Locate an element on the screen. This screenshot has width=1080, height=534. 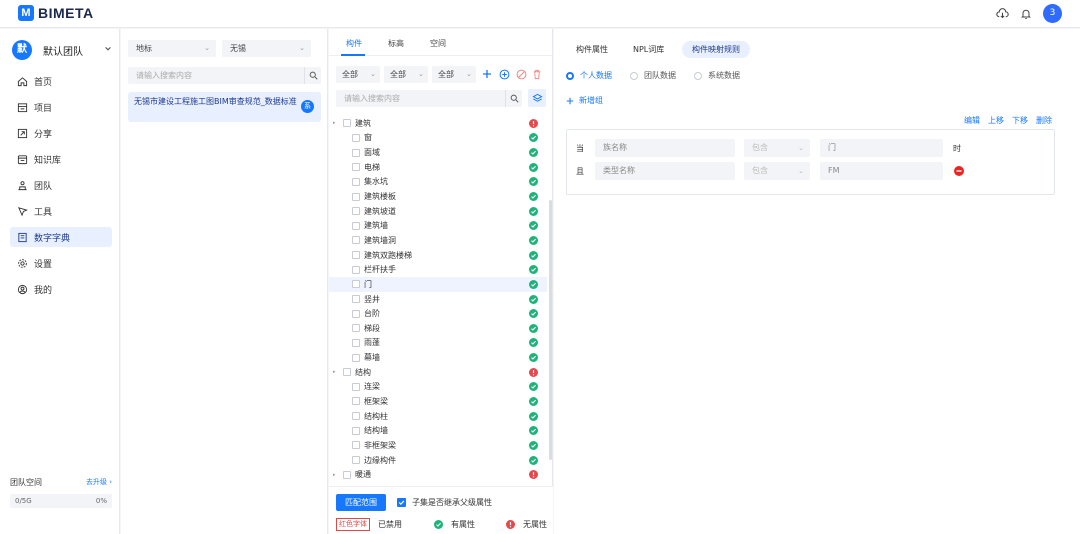
standard-item: 无锡市建设工程施工图BIM审查规范_数据标准 系 is located at coordinates (224, 107).